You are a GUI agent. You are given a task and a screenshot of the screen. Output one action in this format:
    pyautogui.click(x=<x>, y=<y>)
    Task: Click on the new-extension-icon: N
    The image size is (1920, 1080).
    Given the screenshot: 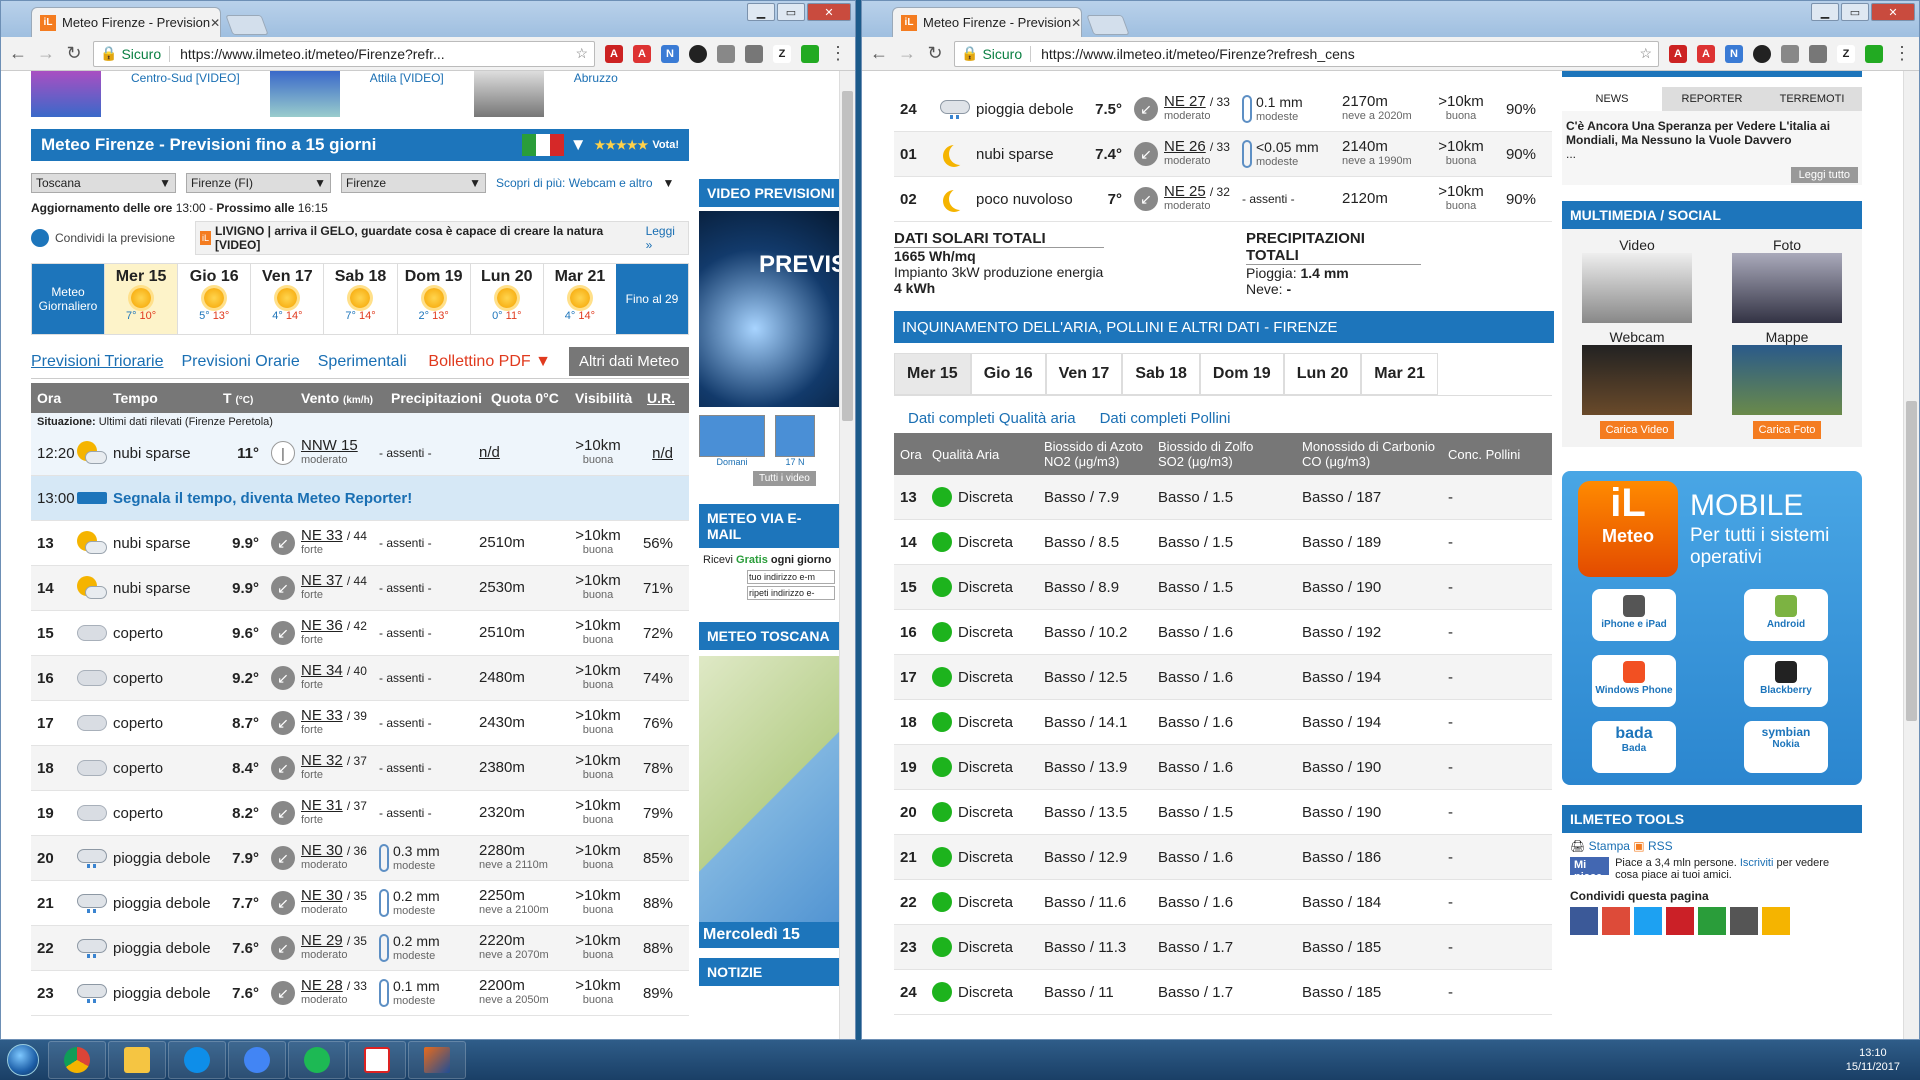 What is the action you would take?
    pyautogui.click(x=1734, y=53)
    